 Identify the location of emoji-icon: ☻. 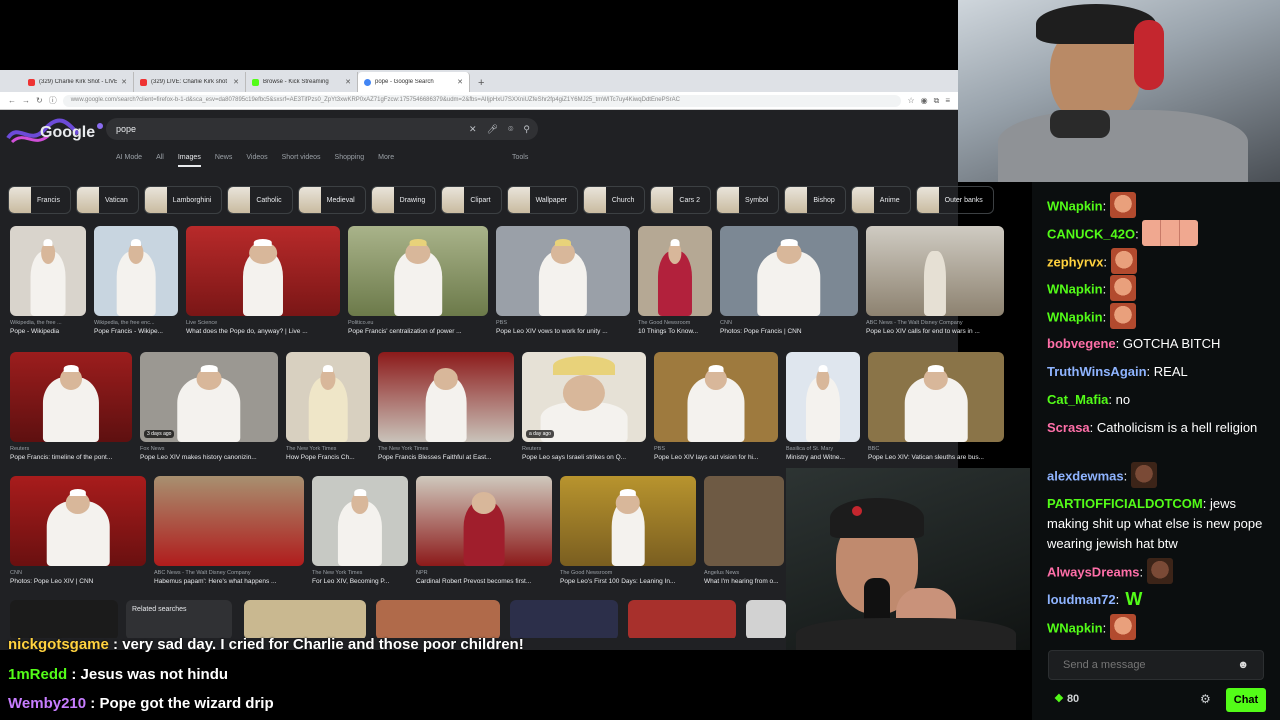
(1243, 665).